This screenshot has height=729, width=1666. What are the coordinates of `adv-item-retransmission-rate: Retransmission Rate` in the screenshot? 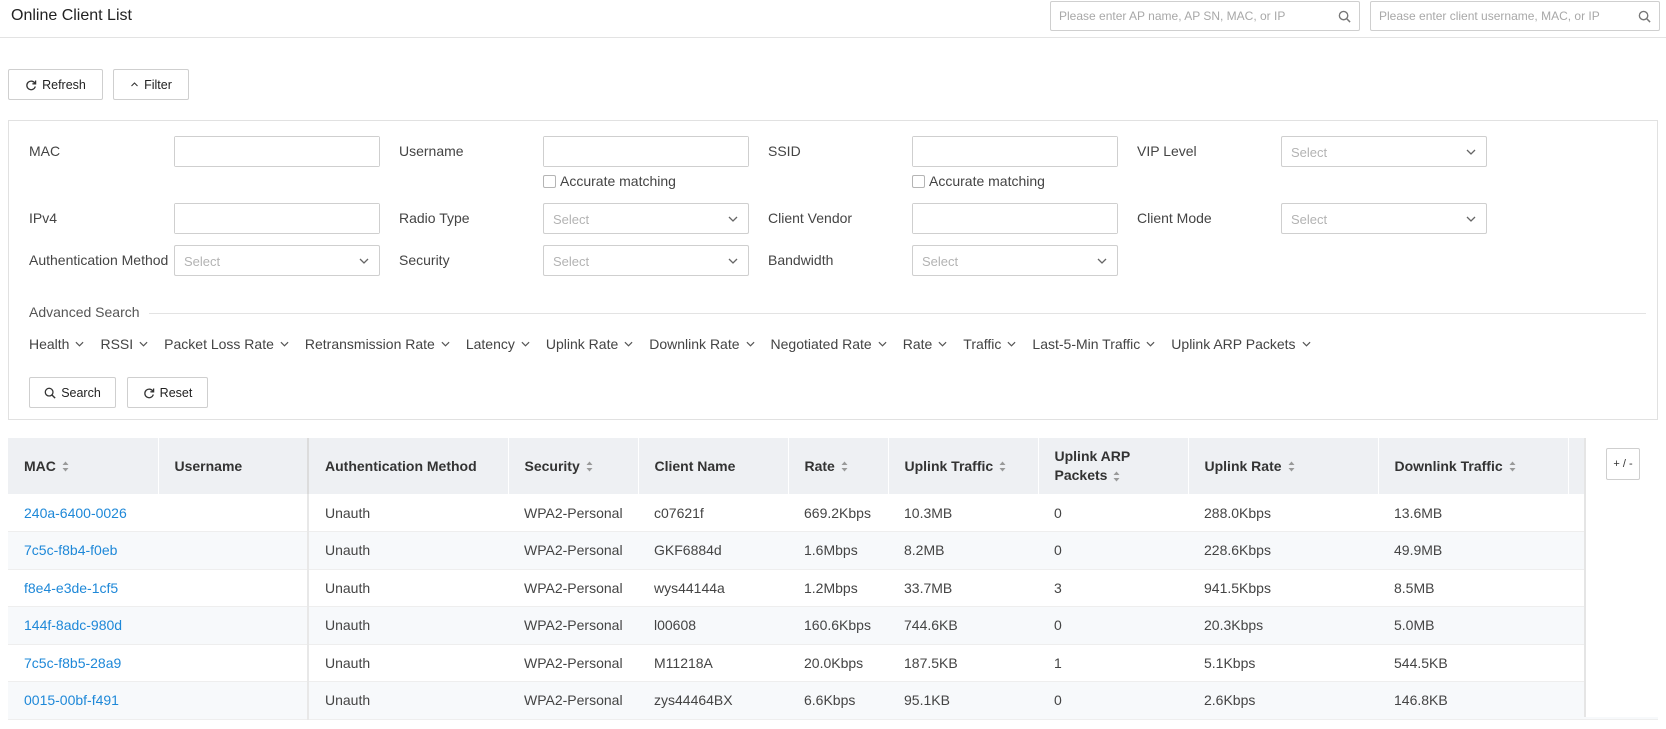 It's located at (377, 344).